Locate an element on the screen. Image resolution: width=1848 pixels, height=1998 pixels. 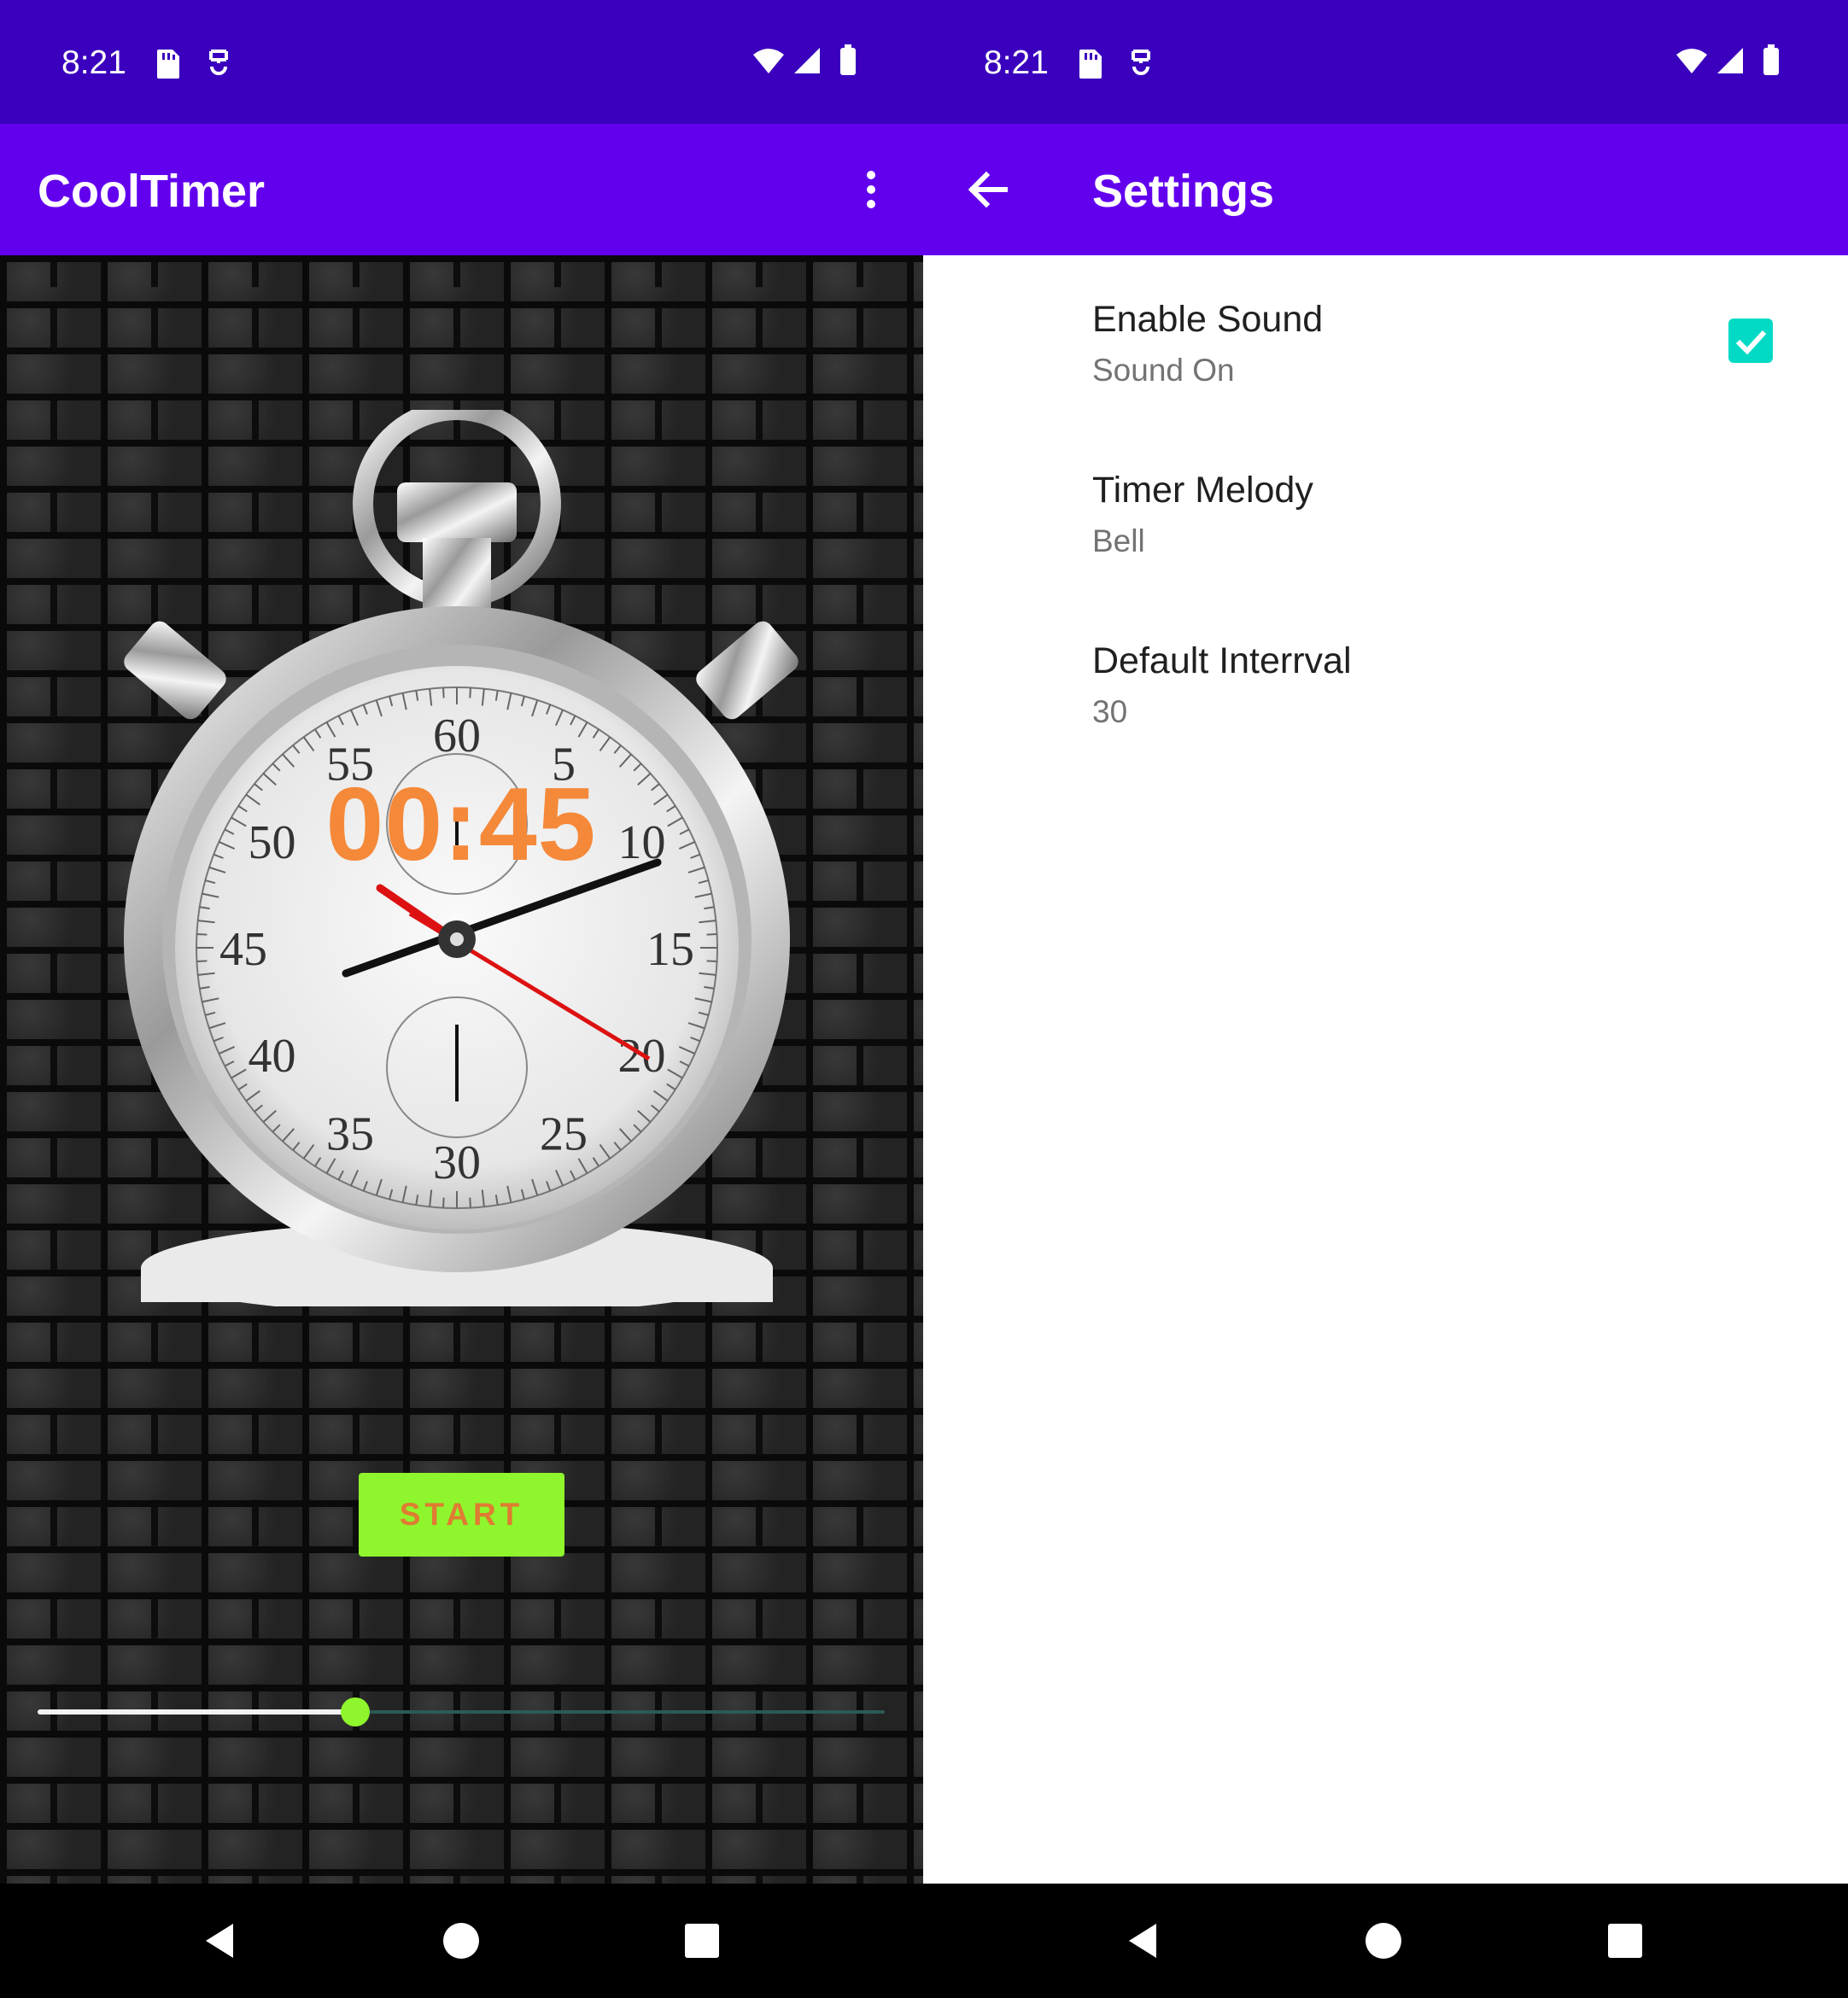
dial-number: 15 is located at coordinates (670, 949).